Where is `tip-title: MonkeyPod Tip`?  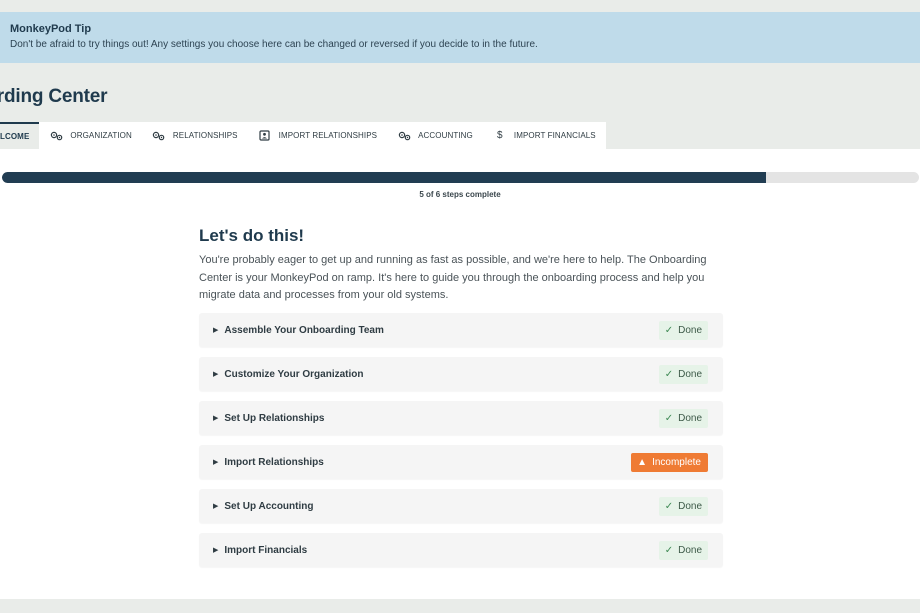 tip-title: MonkeyPod Tip is located at coordinates (51, 29).